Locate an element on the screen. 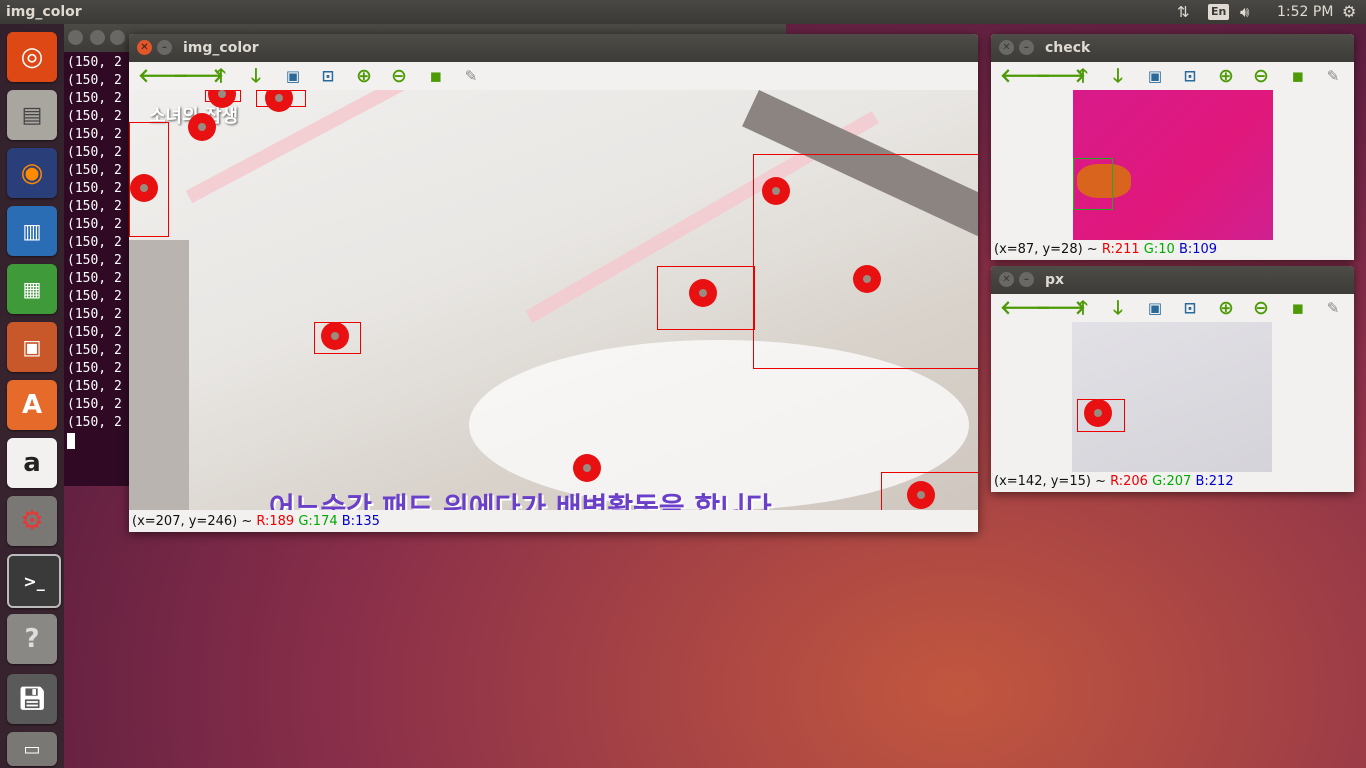 Image resolution: width=1366 pixels, height=768 pixels. impress-icon: ▣ is located at coordinates (32, 347).